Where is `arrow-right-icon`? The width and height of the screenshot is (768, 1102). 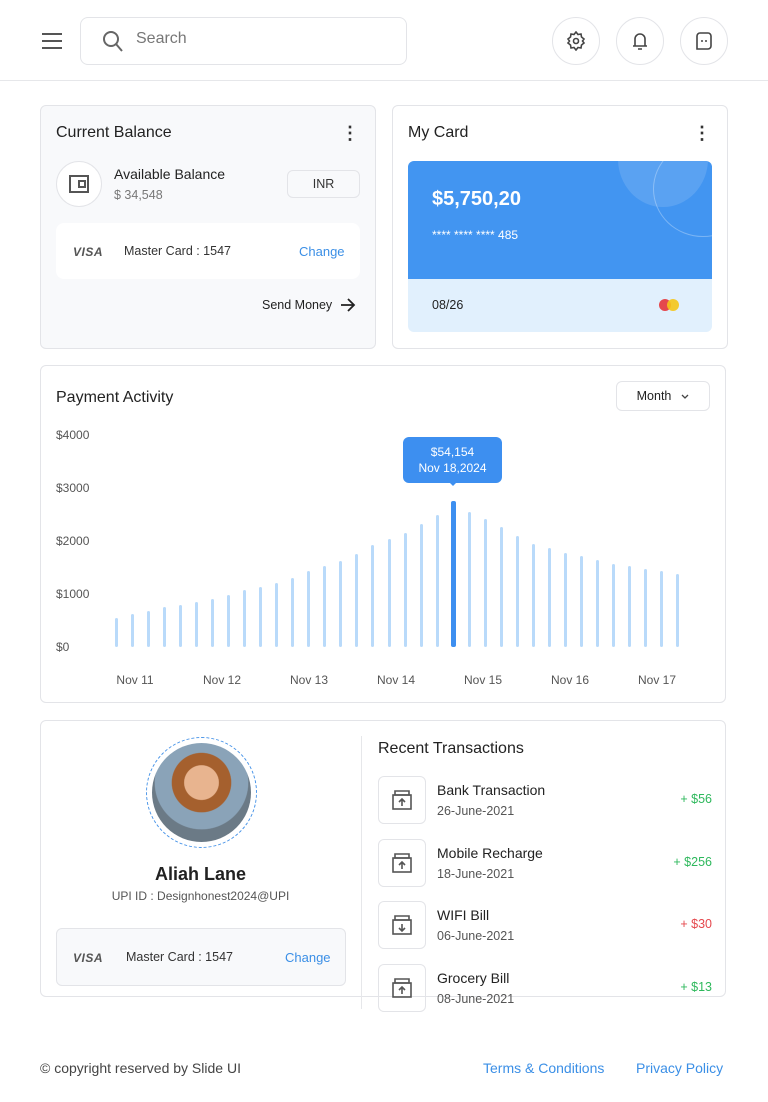
arrow-right-icon is located at coordinates (348, 305).